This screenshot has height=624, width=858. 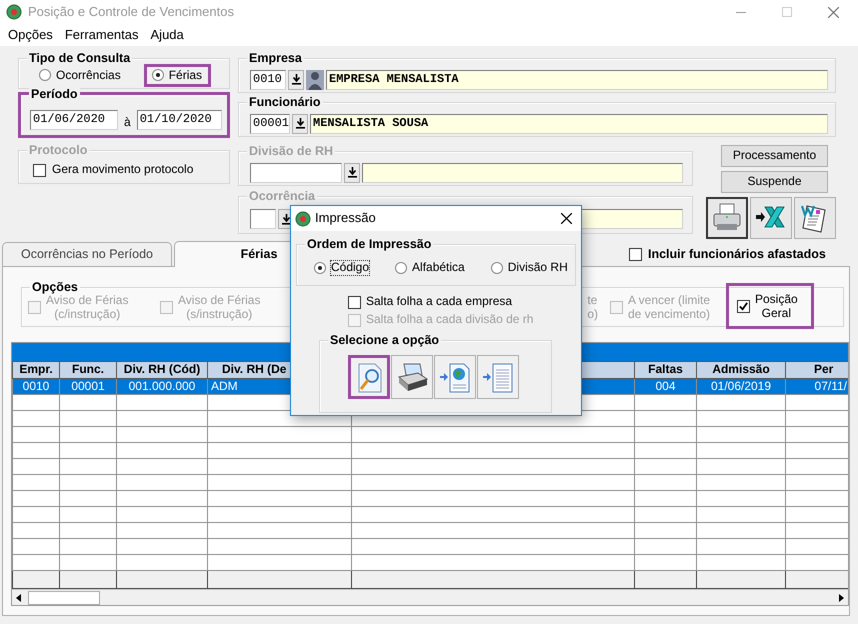 I want to click on table-cell: 07/11/, so click(x=817, y=386).